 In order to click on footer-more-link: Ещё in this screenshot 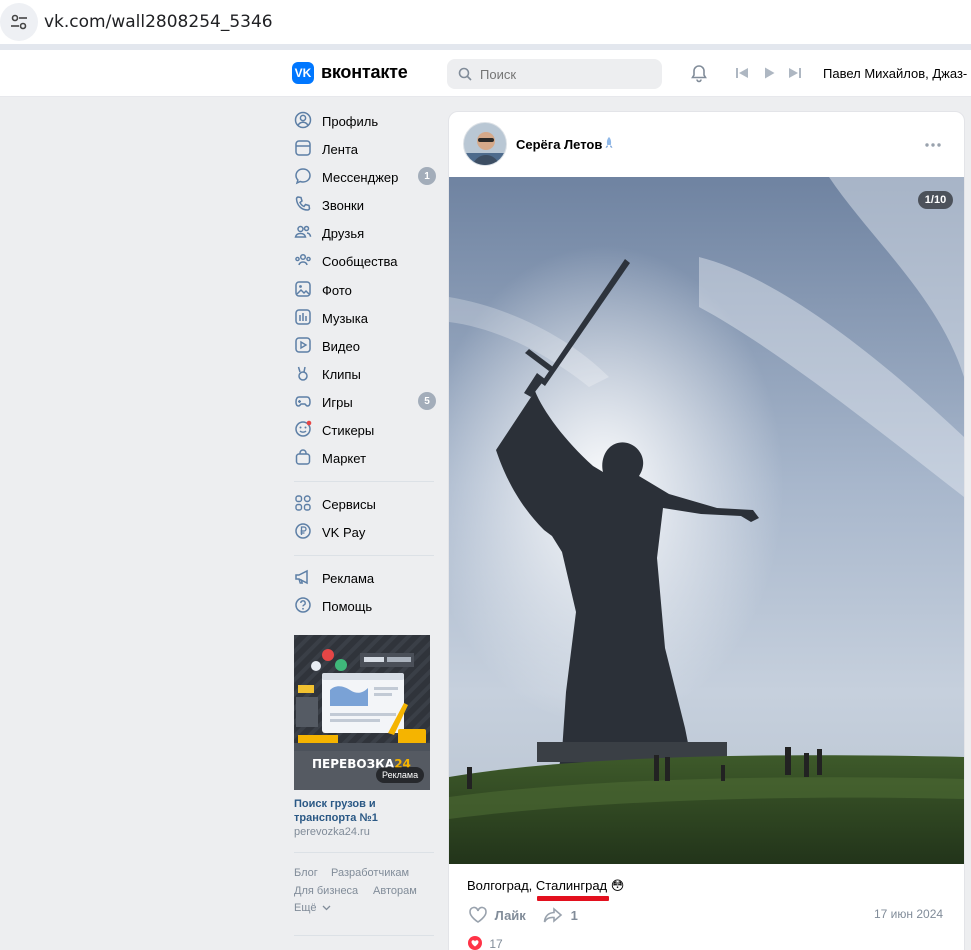, I will do `click(312, 908)`.